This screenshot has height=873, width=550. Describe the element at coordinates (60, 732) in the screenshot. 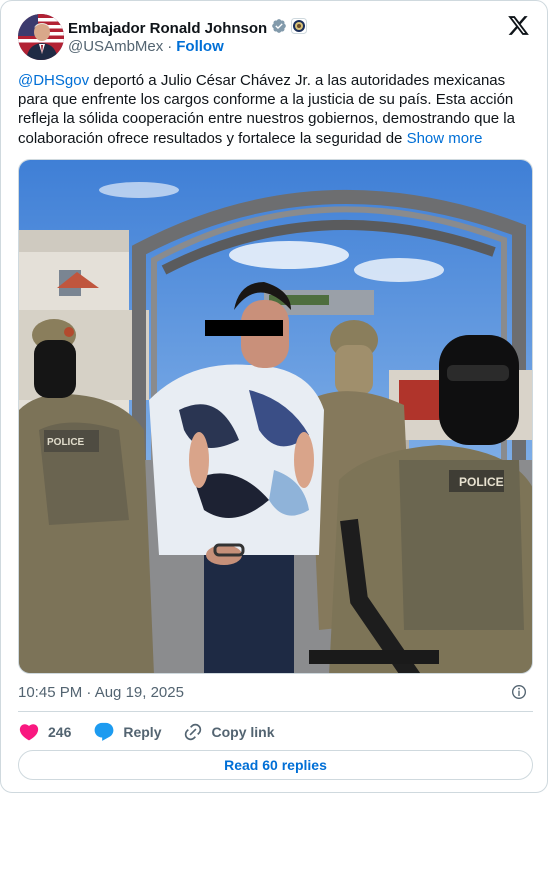

I see `like-count: 246` at that location.